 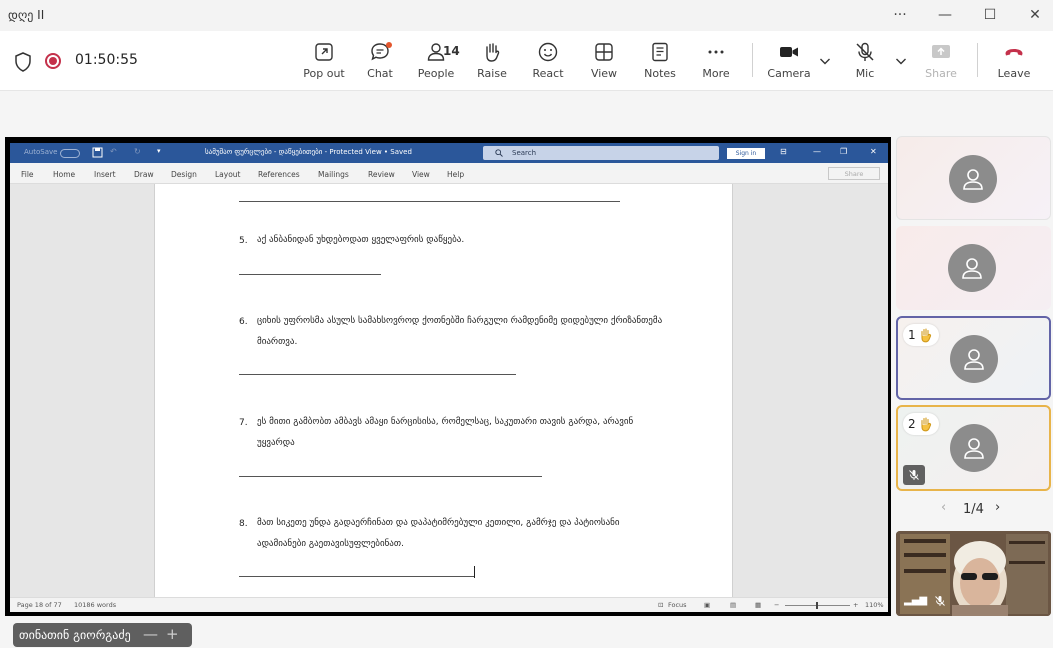 I want to click on zoom-in-icon: +, so click(x=855, y=605).